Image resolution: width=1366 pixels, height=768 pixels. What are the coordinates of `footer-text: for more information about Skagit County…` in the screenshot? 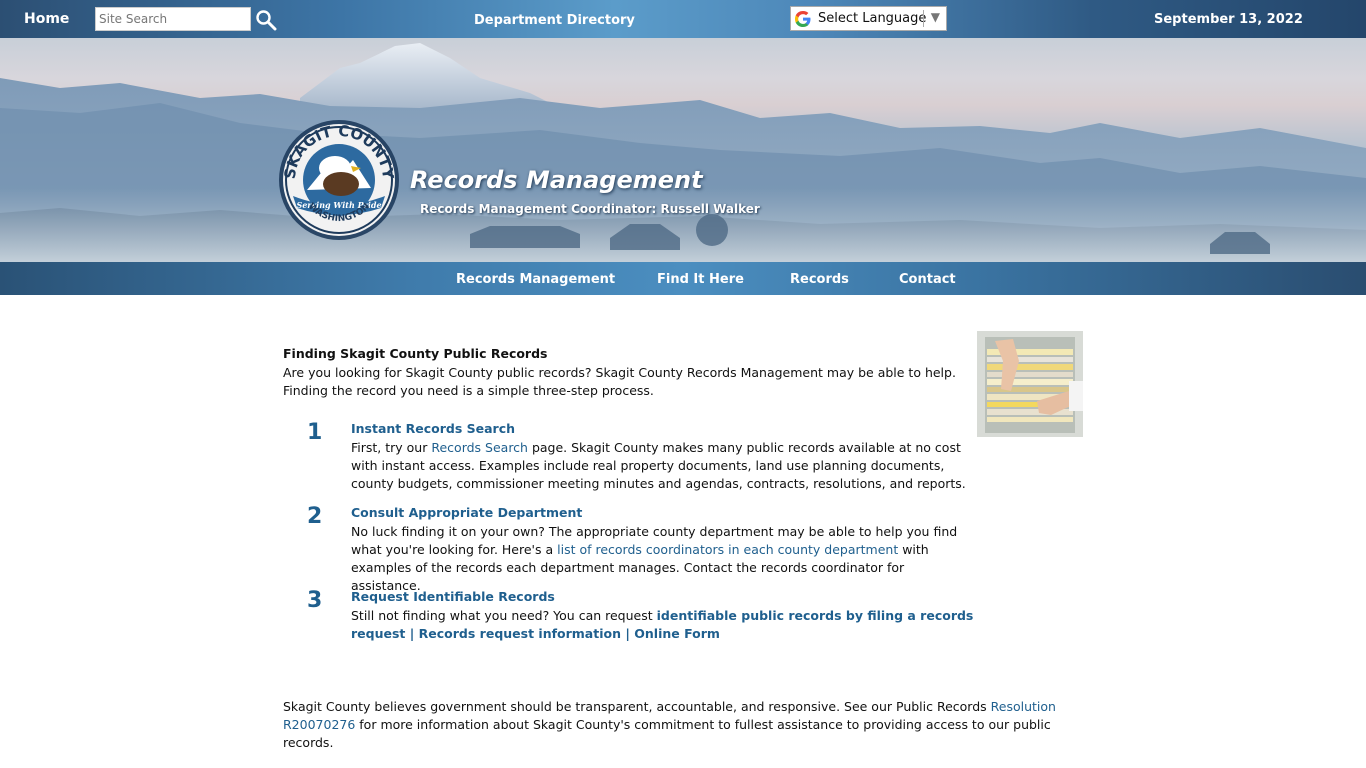 It's located at (667, 733).